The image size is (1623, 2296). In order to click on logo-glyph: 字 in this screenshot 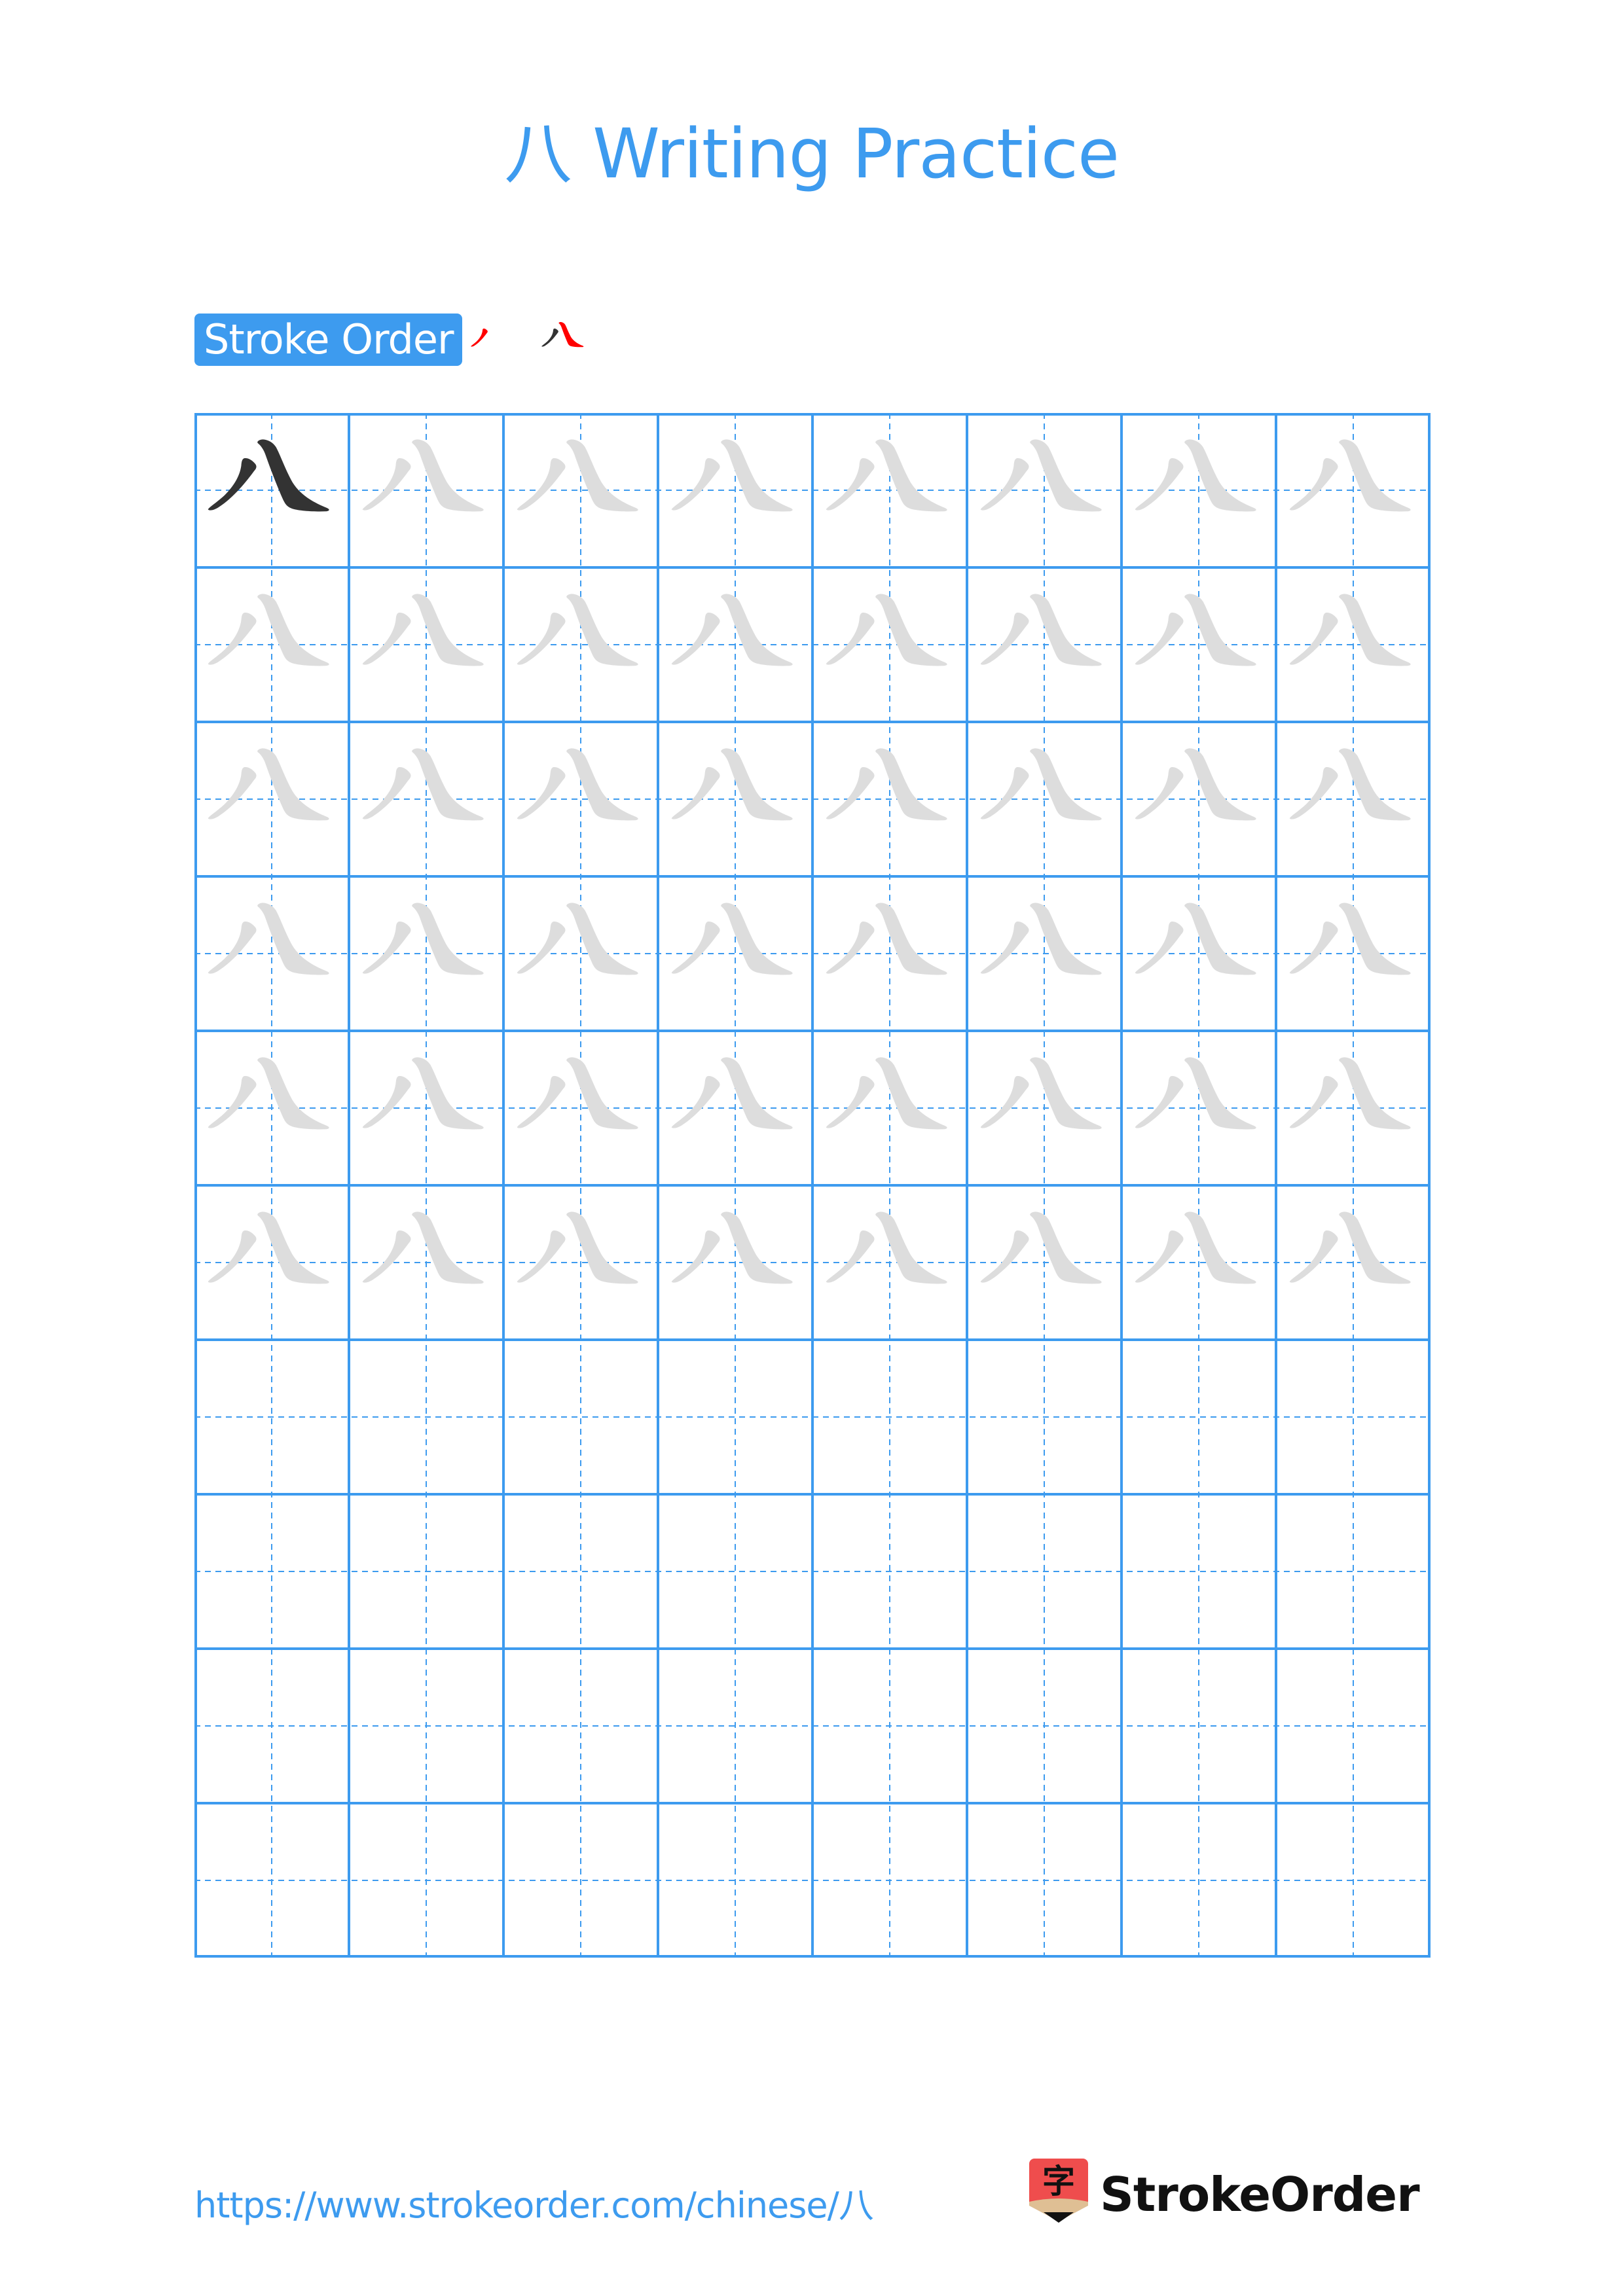, I will do `click(1058, 2181)`.